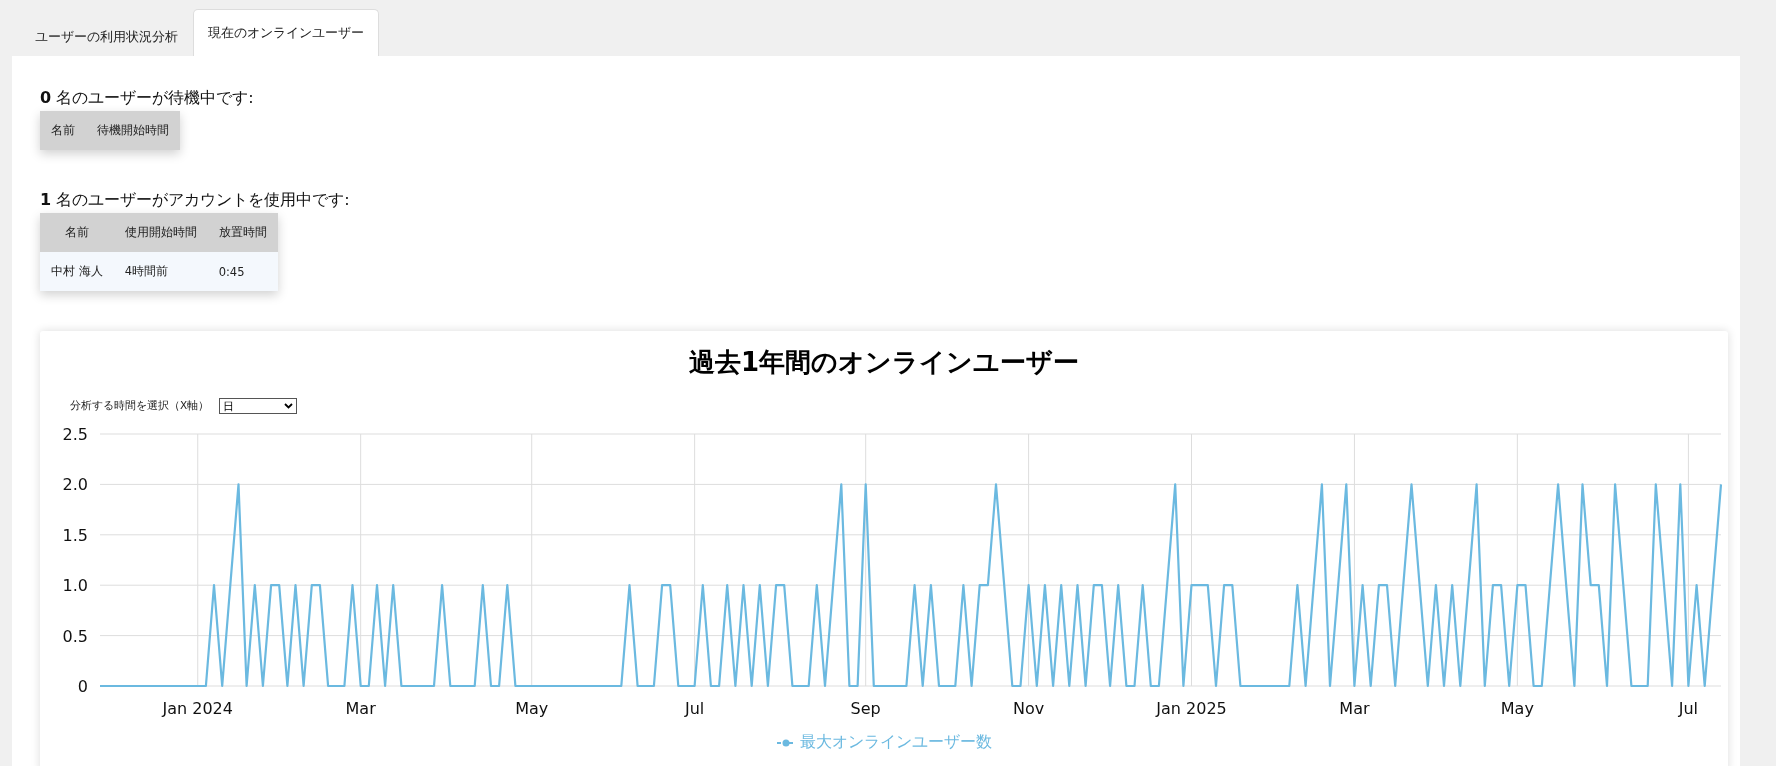  What do you see at coordinates (147, 98) in the screenshot?
I see `section-heading: 0 名のユーザーが待機中です:` at bounding box center [147, 98].